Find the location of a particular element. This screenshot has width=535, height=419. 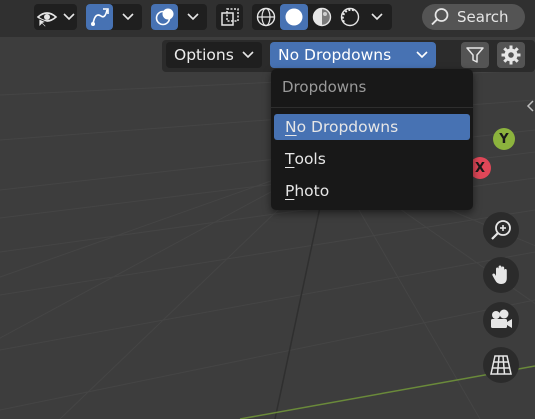

axis-y-label: Y is located at coordinates (504, 139).